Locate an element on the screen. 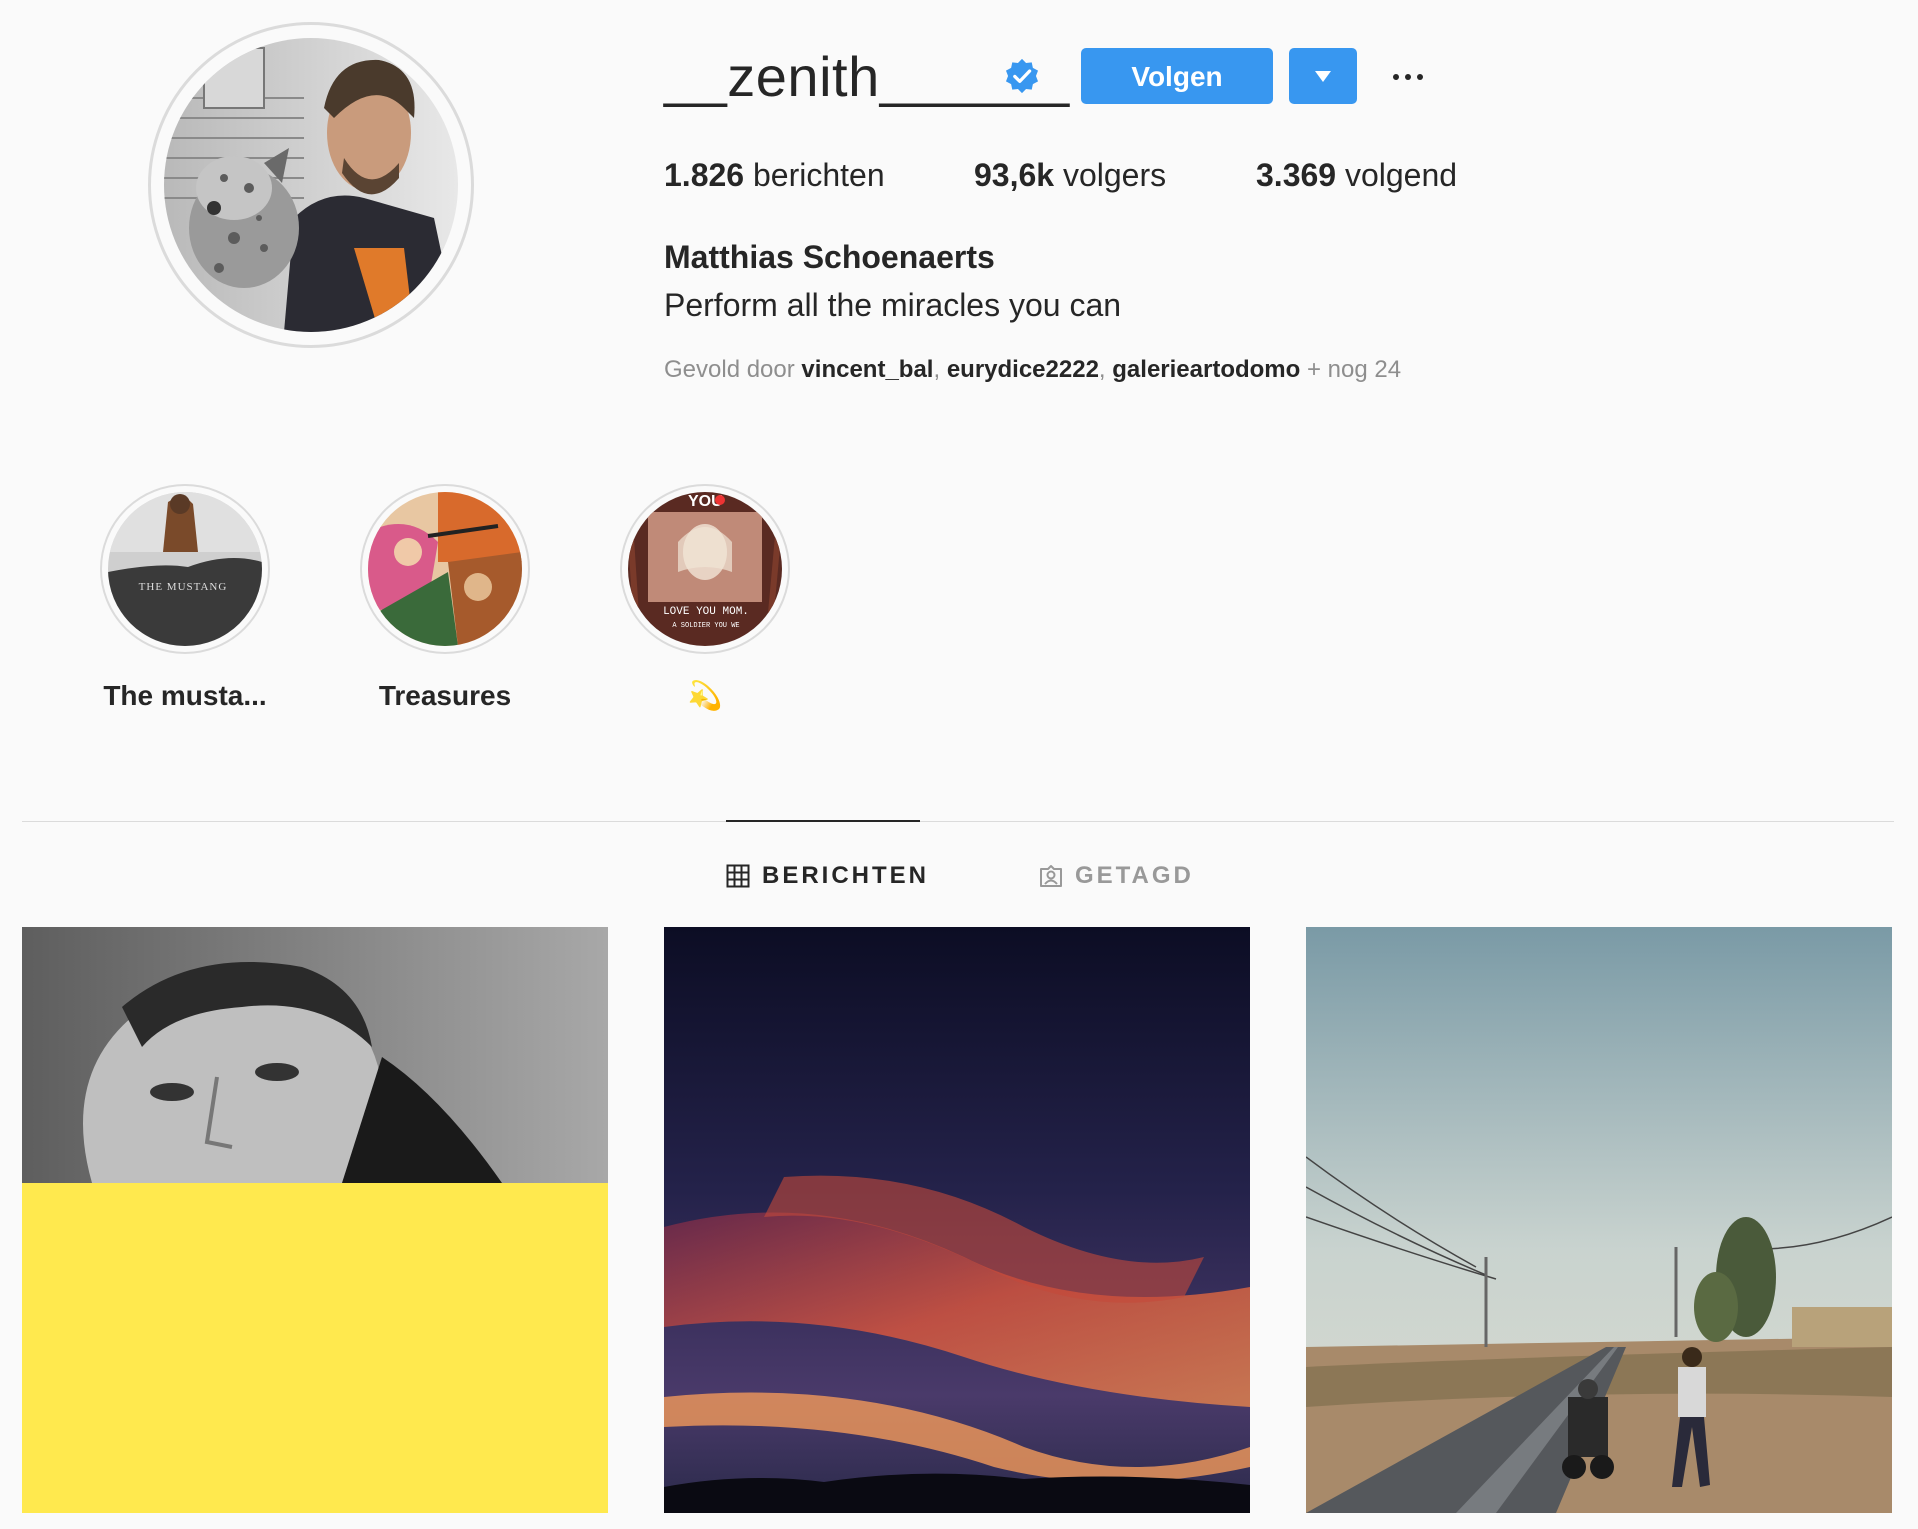 This screenshot has width=1918, height=1529. follower-link: galerieartodomo is located at coordinates (1206, 369).